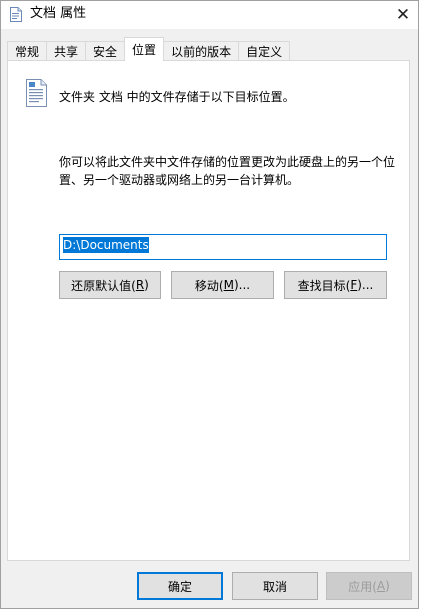 This screenshot has width=421, height=611. I want to click on location-description: 文件夹 文档 中的文件存储于以下目标位置。, so click(177, 97).